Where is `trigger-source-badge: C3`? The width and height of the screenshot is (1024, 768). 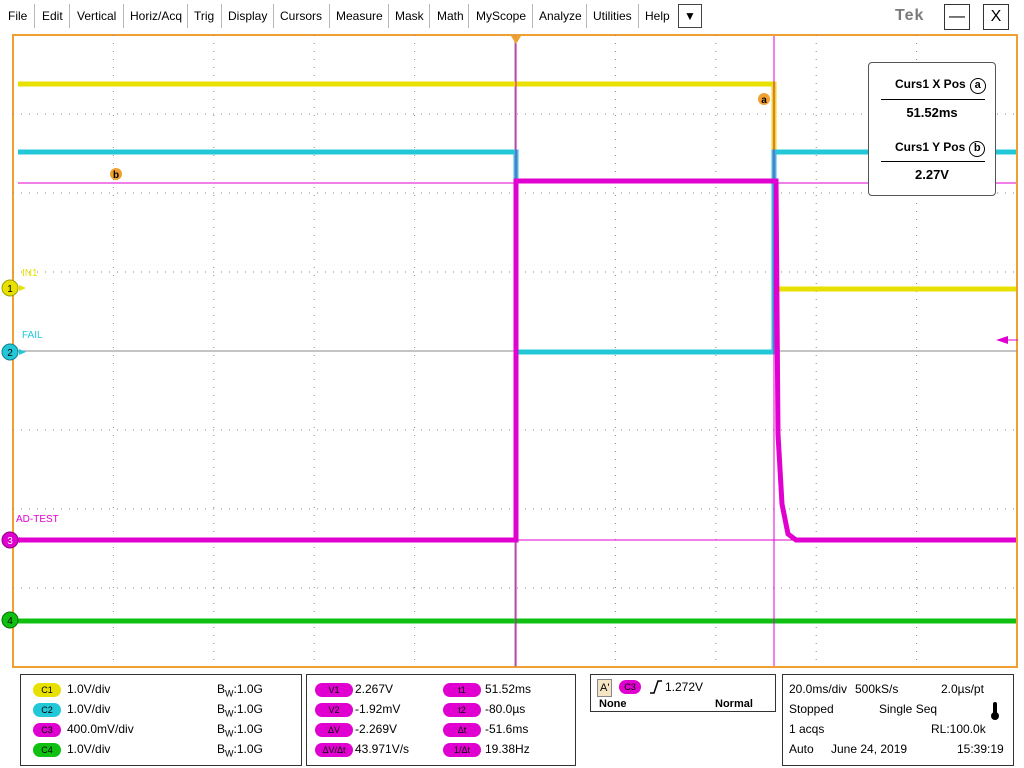 trigger-source-badge: C3 is located at coordinates (630, 687).